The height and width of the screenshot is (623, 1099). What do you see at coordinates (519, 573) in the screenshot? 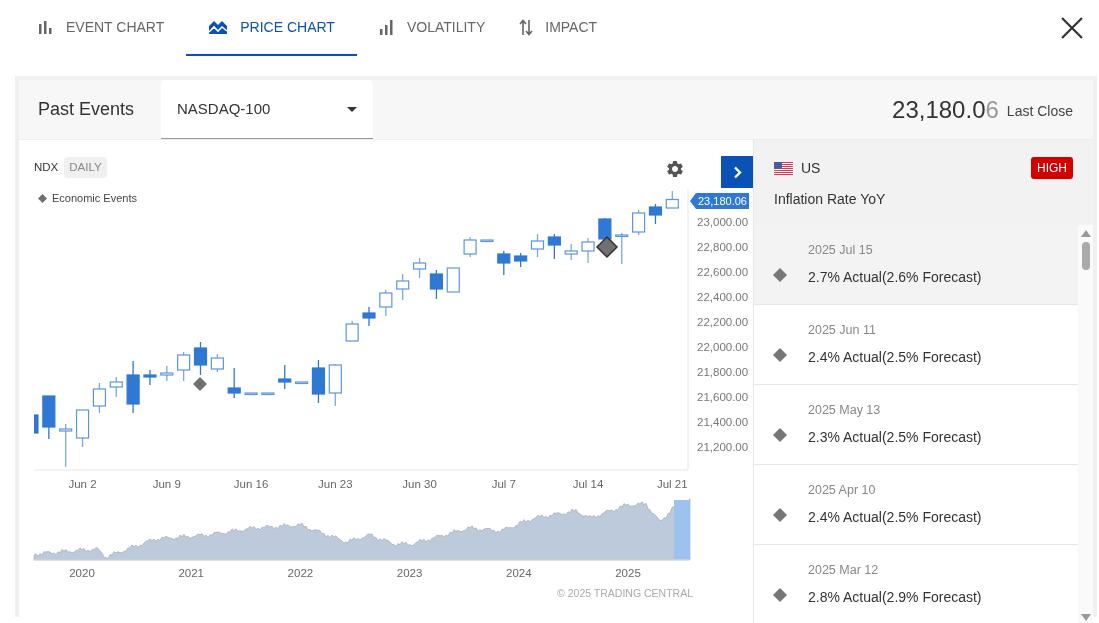
I see `navigator-year-label: 2024` at bounding box center [519, 573].